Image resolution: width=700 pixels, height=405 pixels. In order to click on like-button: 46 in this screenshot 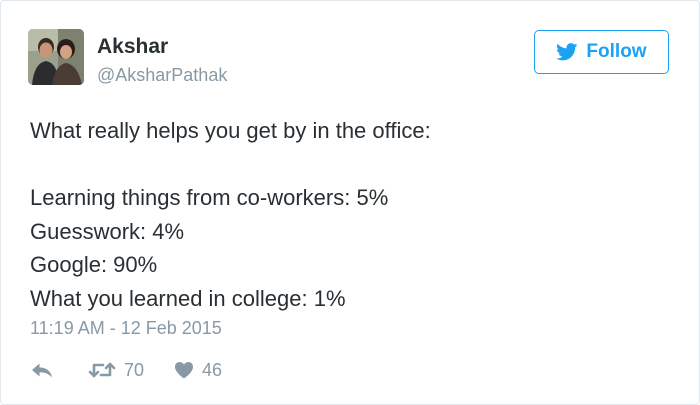, I will do `click(198, 370)`.